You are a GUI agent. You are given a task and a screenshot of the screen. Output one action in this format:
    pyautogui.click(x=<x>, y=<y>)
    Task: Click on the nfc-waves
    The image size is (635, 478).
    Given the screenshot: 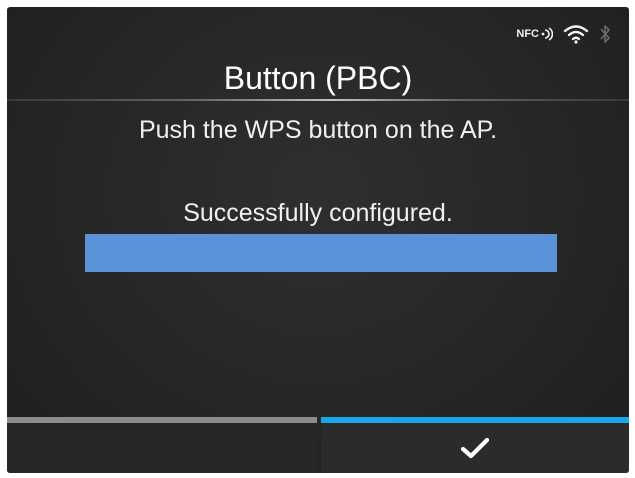 What is the action you would take?
    pyautogui.click(x=547, y=34)
    